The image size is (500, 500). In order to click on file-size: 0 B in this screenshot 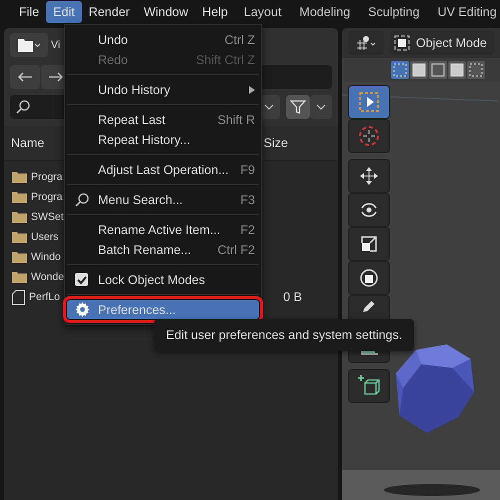, I will do `click(292, 297)`.